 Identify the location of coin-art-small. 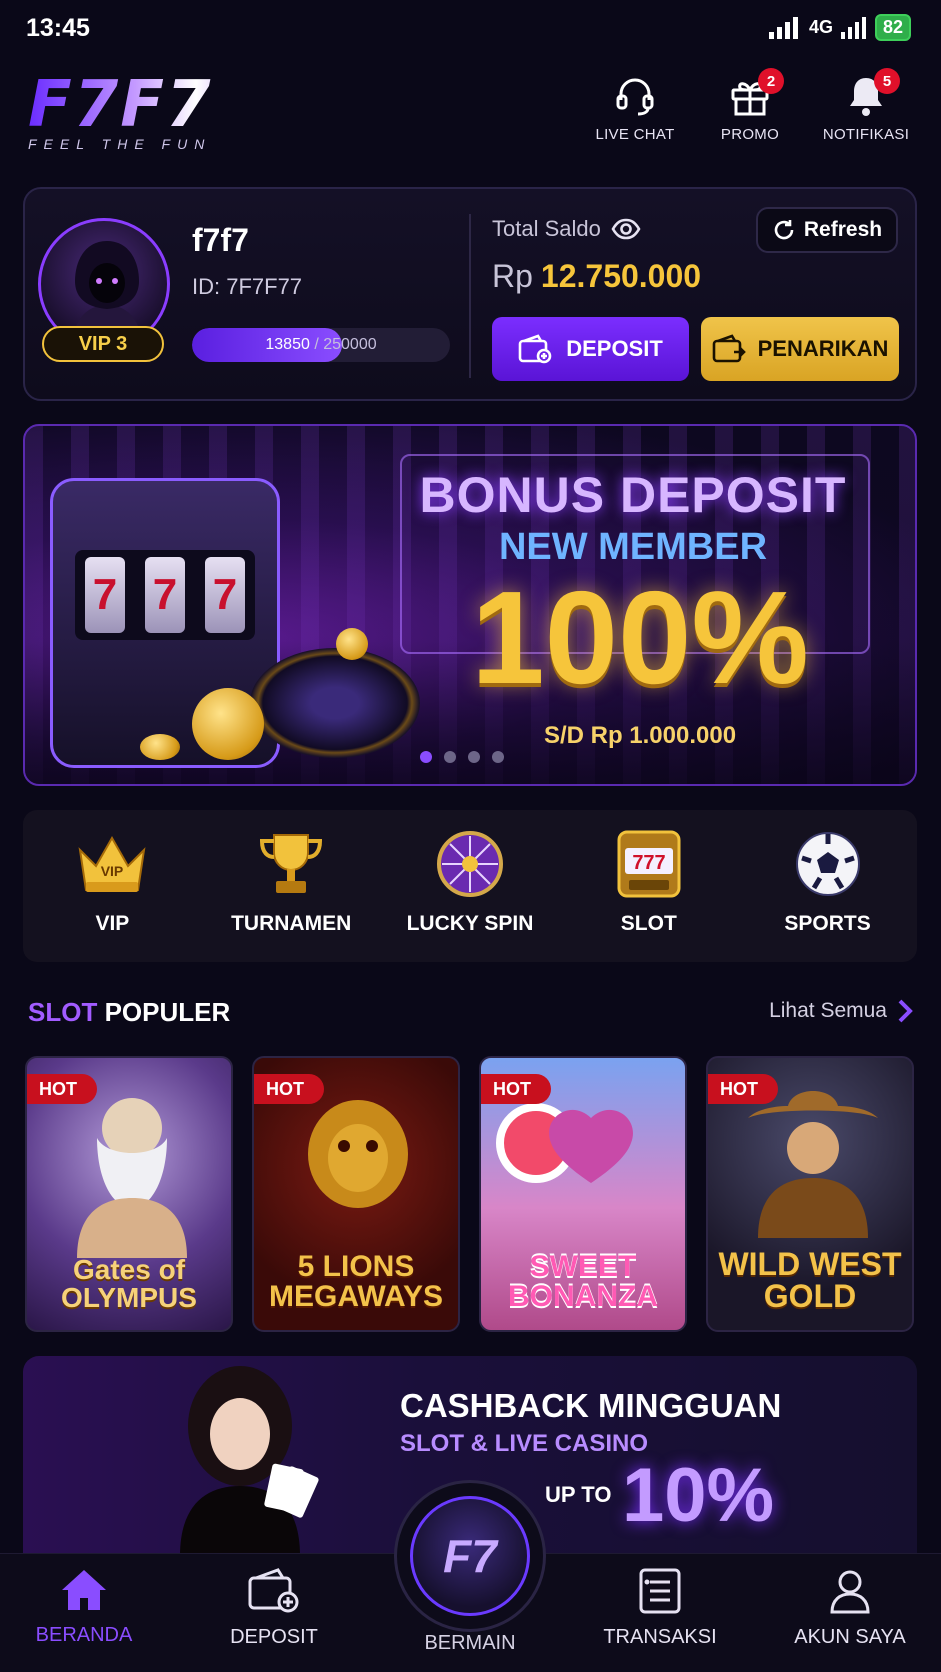
(352, 644).